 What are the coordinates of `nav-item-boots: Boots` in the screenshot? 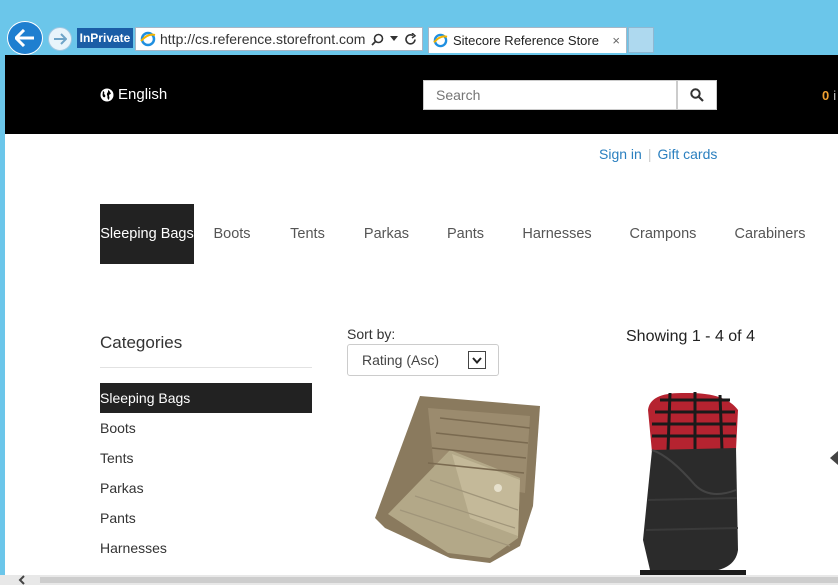 It's located at (232, 234).